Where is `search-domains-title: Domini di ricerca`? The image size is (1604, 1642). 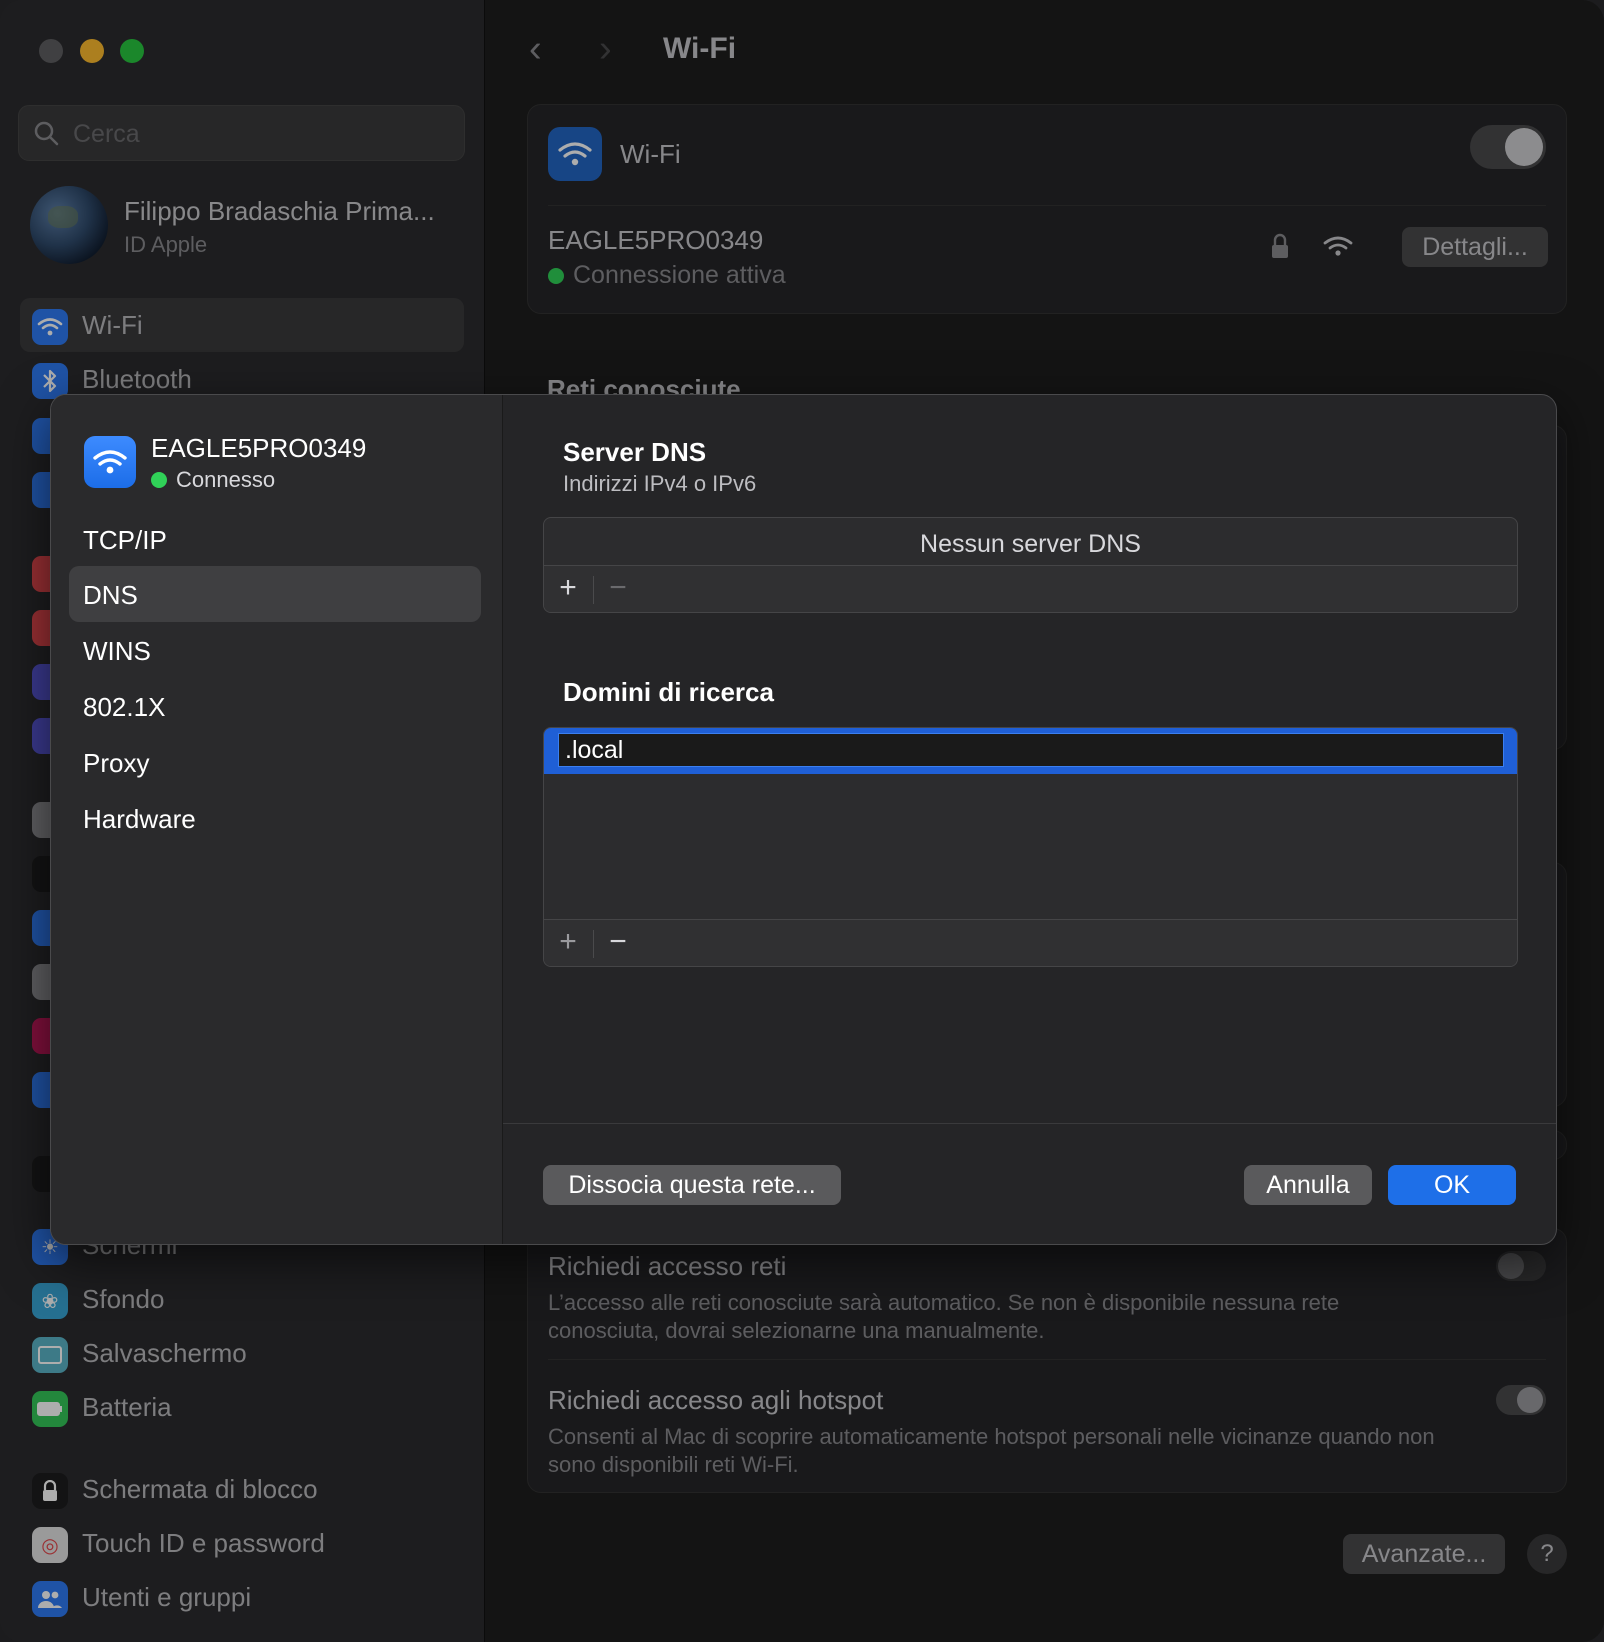
search-domains-title: Domini di ricerca is located at coordinates (668, 692).